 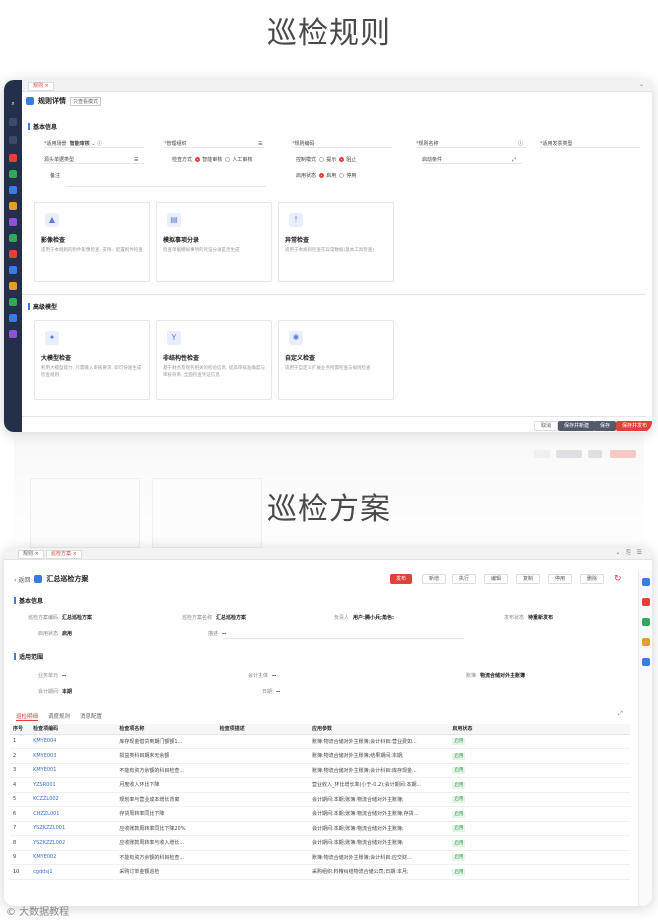 What do you see at coordinates (42, 126) in the screenshot?
I see `section-basic-info: 基本信息` at bounding box center [42, 126].